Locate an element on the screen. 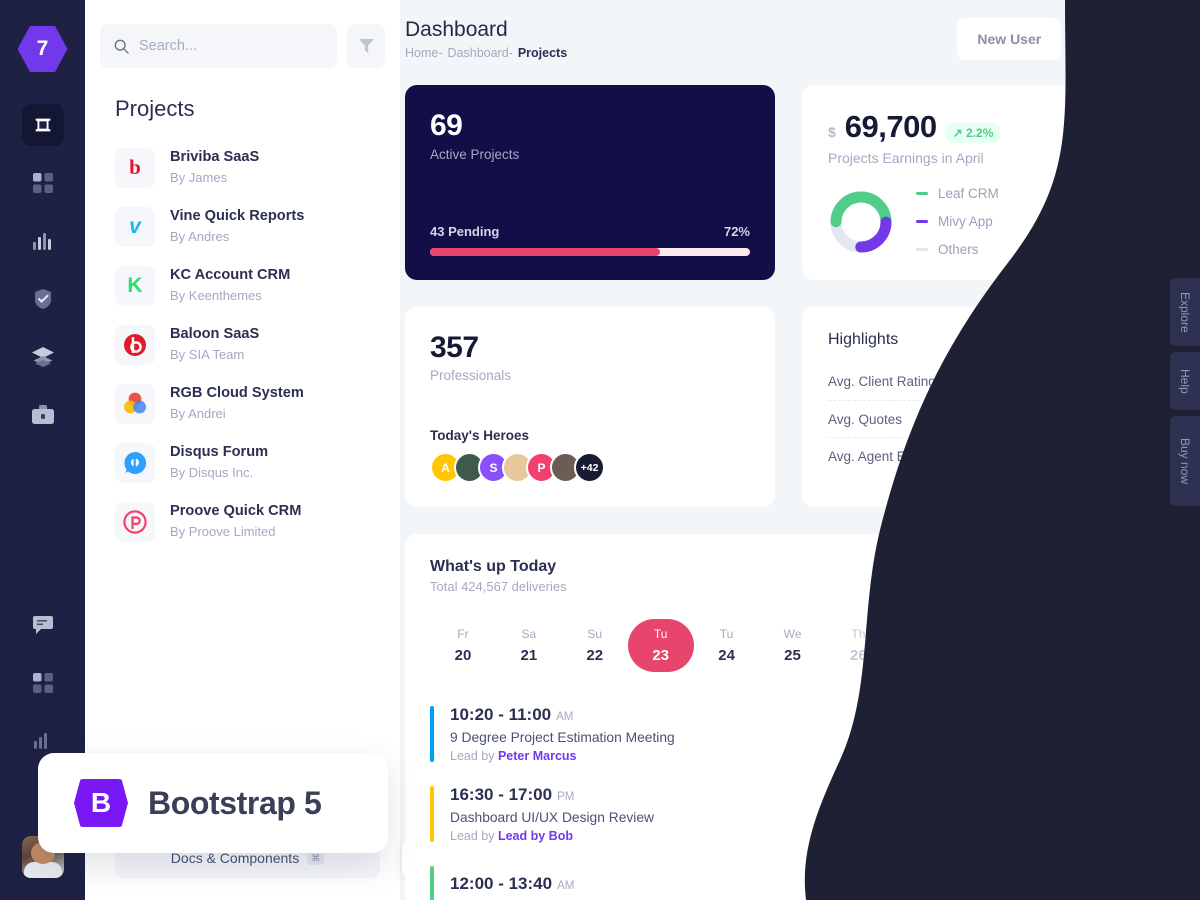 This screenshot has width=1200, height=900. day-option: Fri 27 is located at coordinates (924, 645).